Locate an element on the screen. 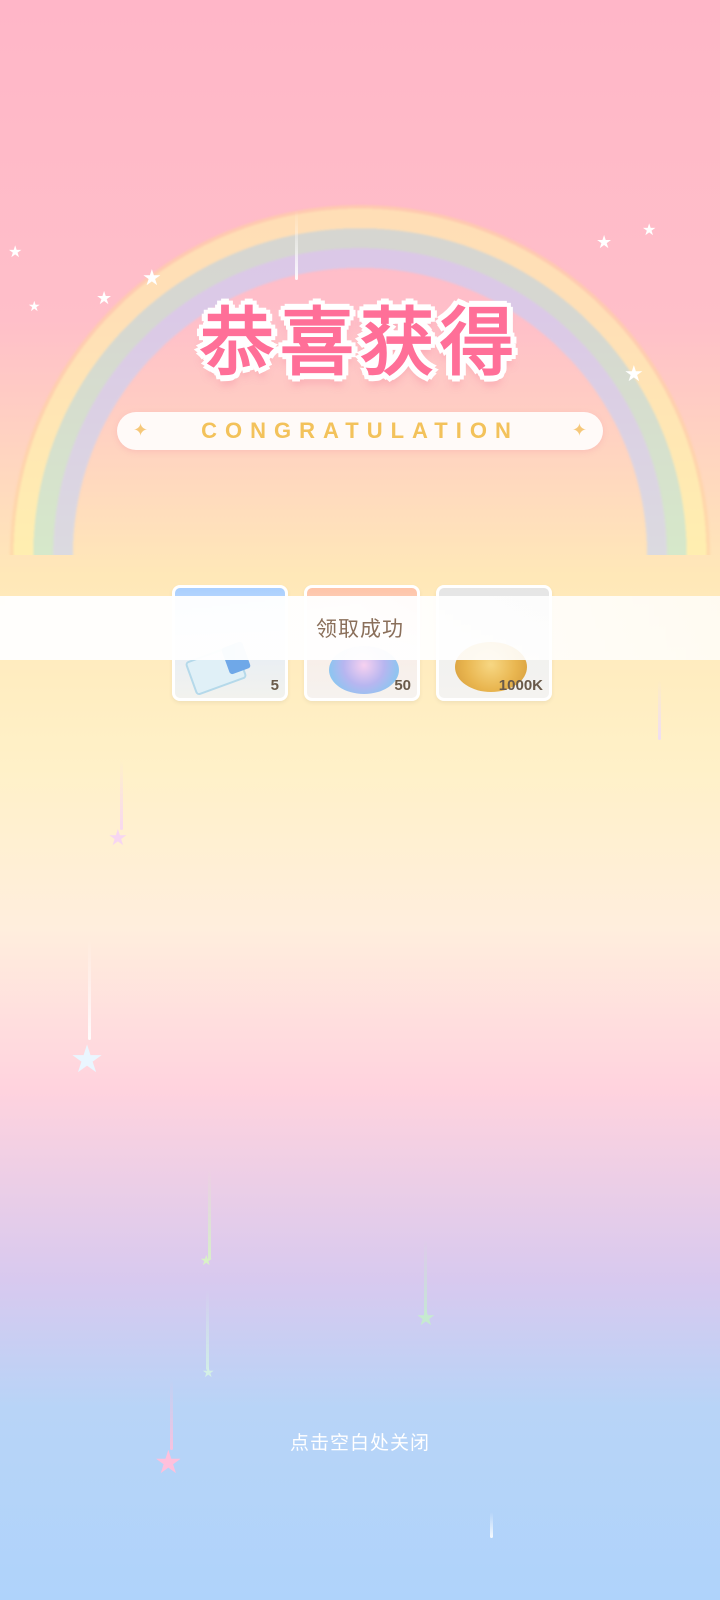 Image resolution: width=720 pixels, height=1600 pixels. reward-quantity: 1000K is located at coordinates (520, 685).